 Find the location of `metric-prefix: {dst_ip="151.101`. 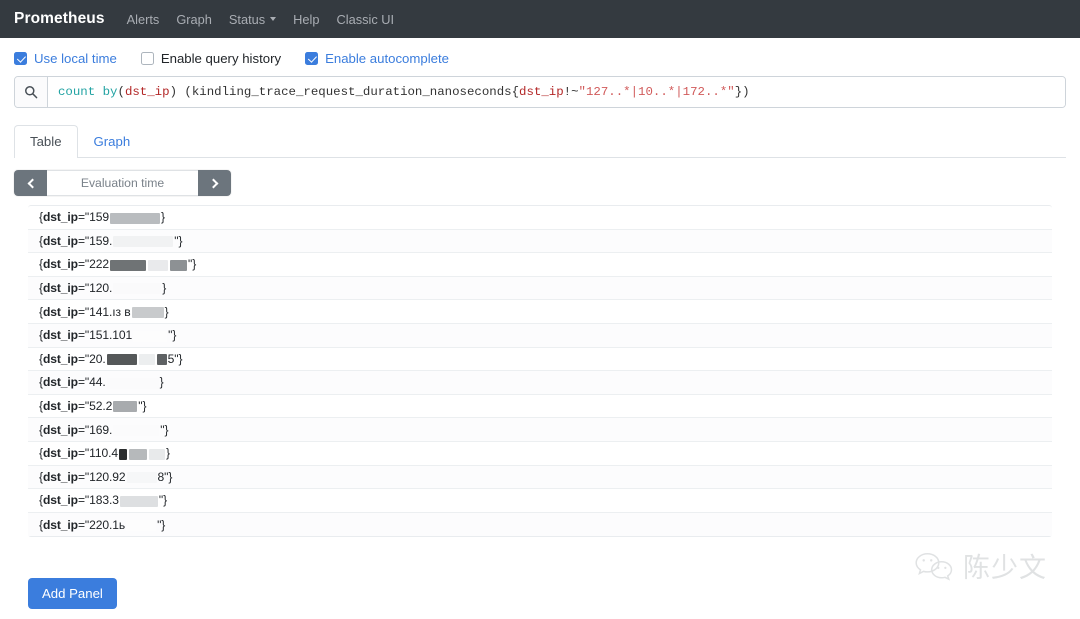

metric-prefix: {dst_ip="151.101 is located at coordinates (86, 335).